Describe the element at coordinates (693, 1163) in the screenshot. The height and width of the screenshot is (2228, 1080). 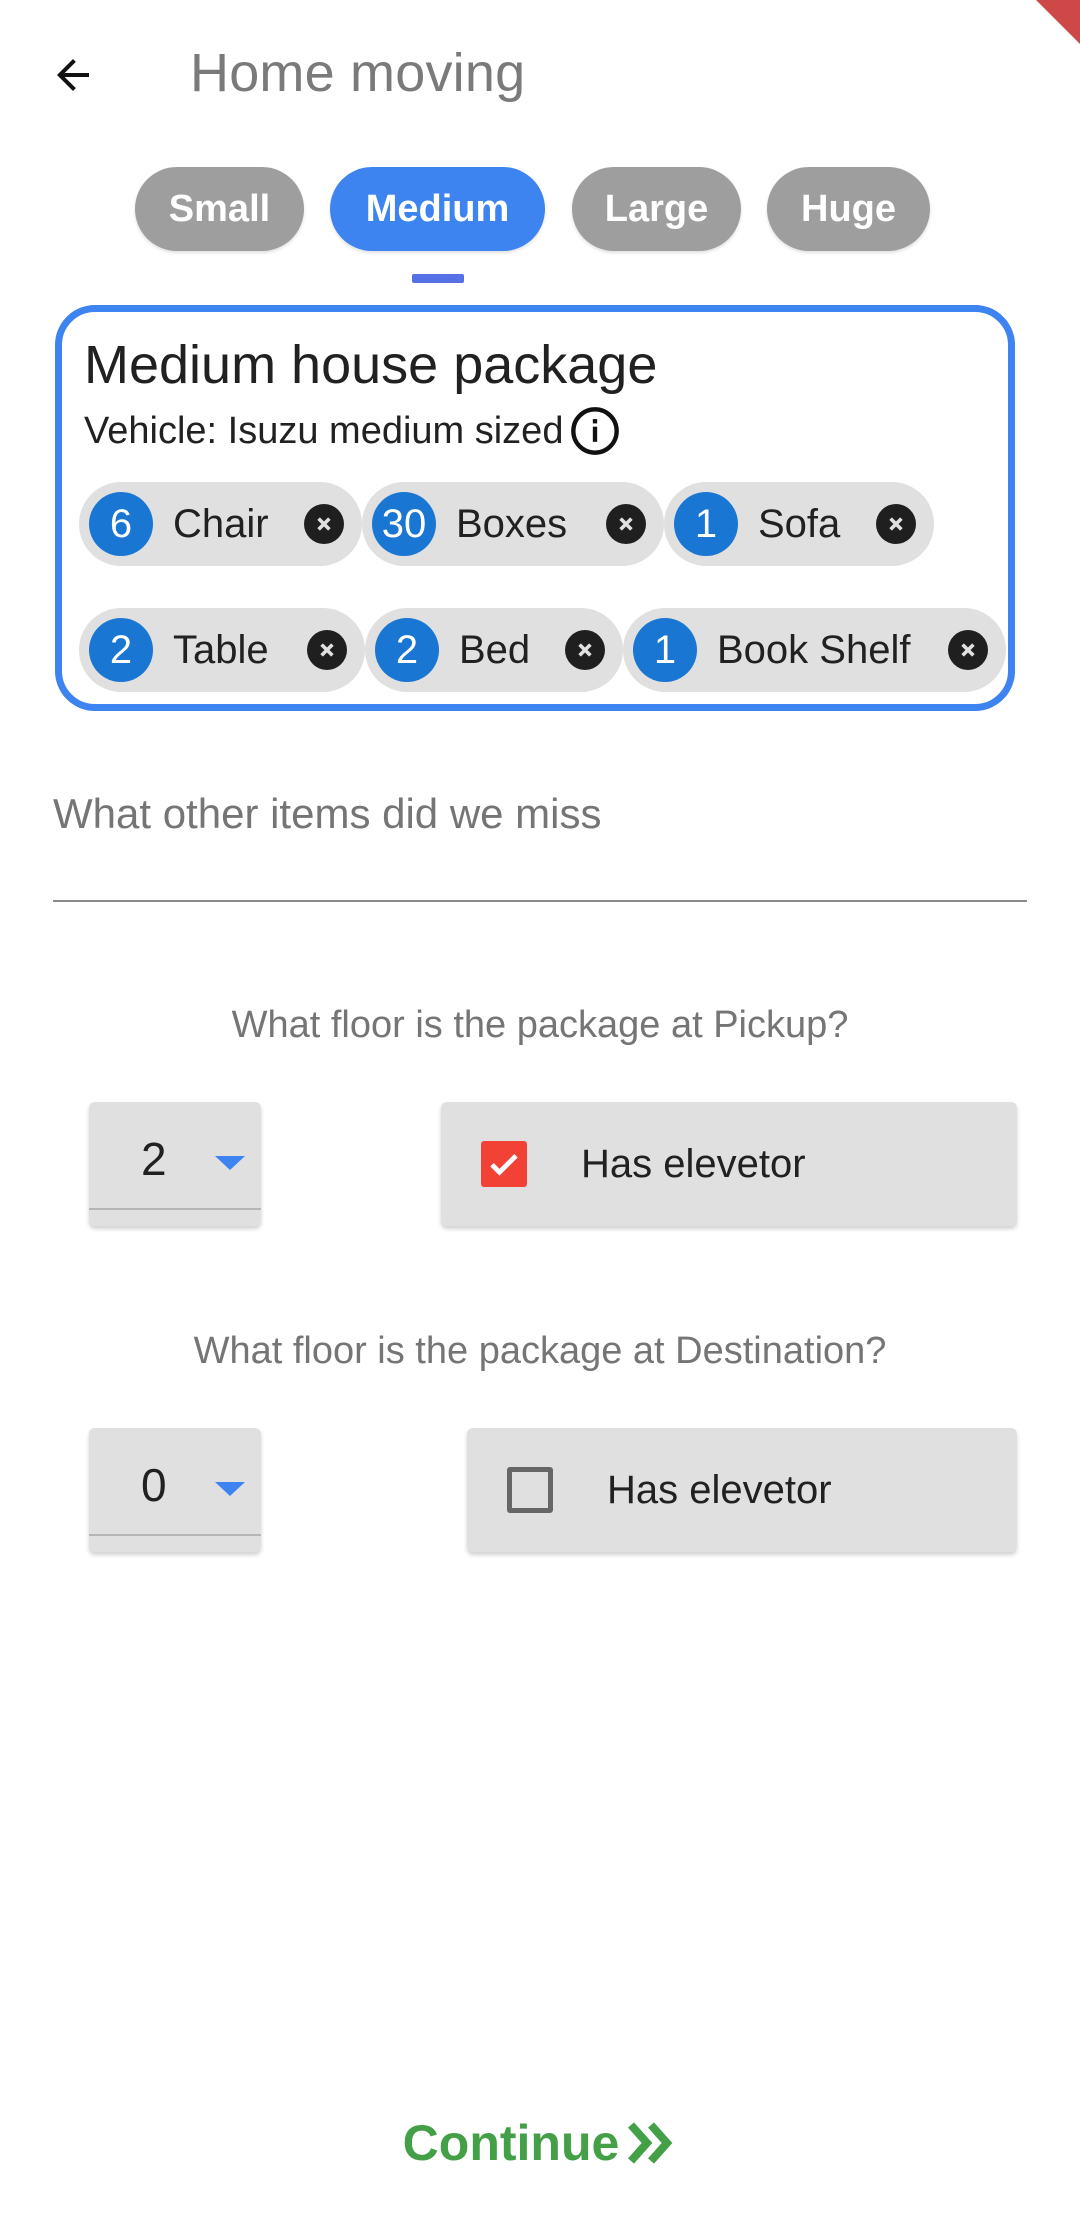
I see `pickup-elevator-label: Has elevetor` at that location.